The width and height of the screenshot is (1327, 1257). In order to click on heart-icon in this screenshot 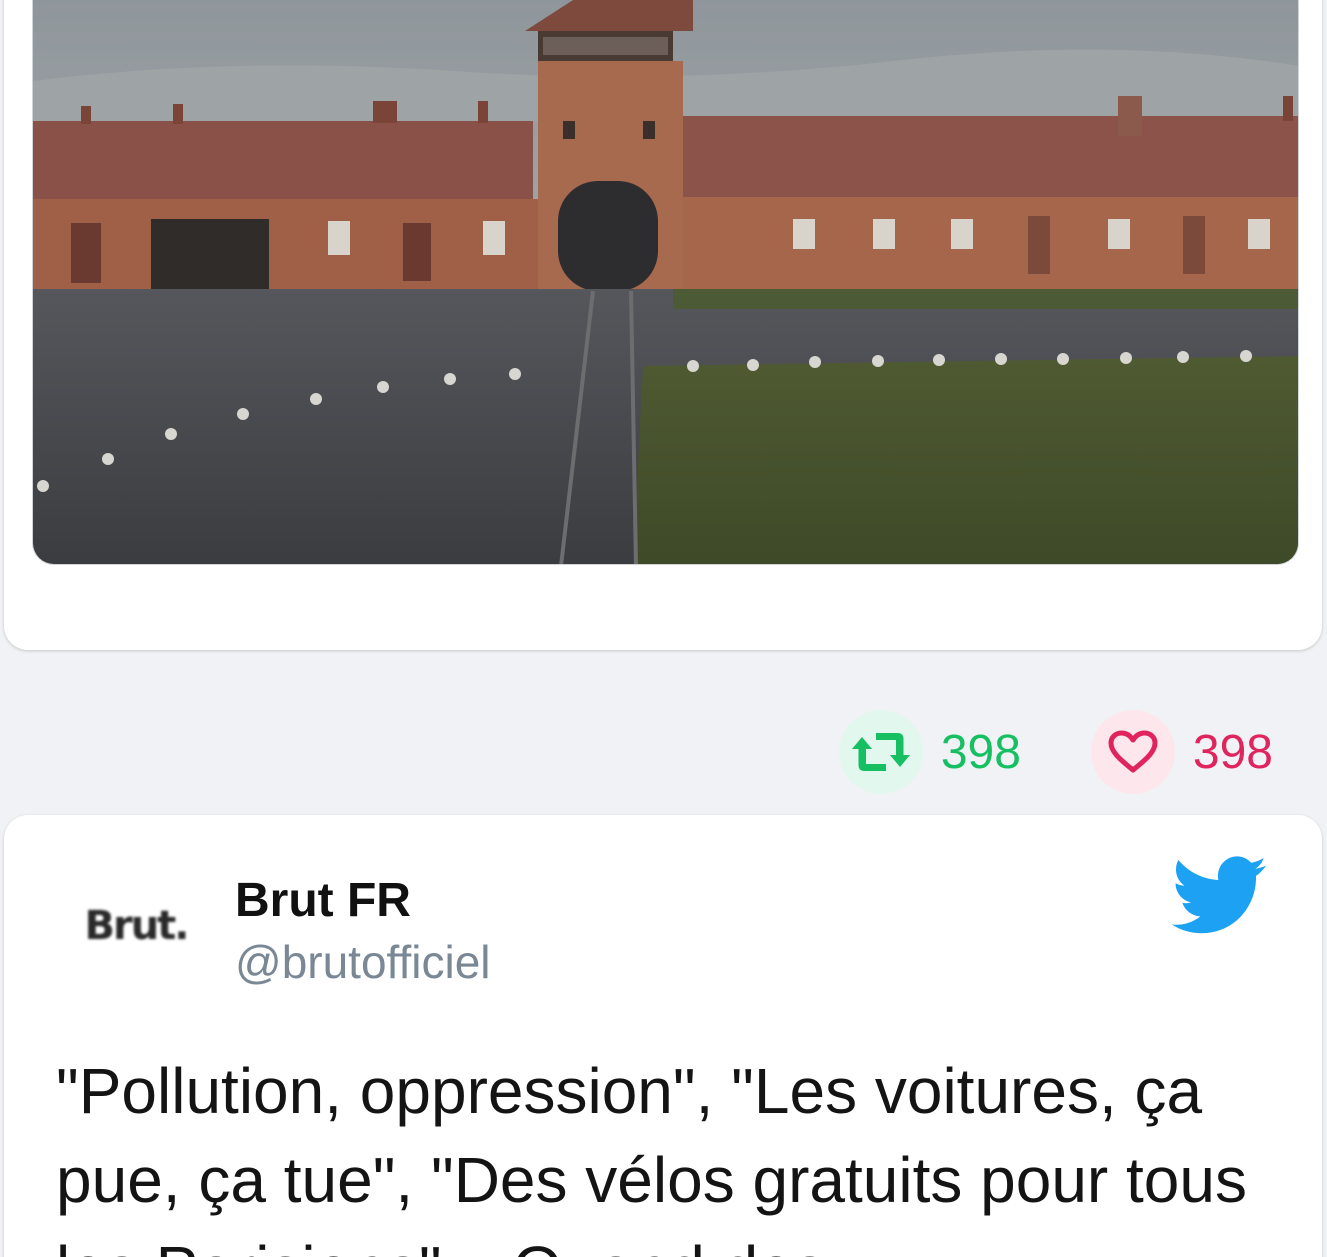, I will do `click(1133, 751)`.